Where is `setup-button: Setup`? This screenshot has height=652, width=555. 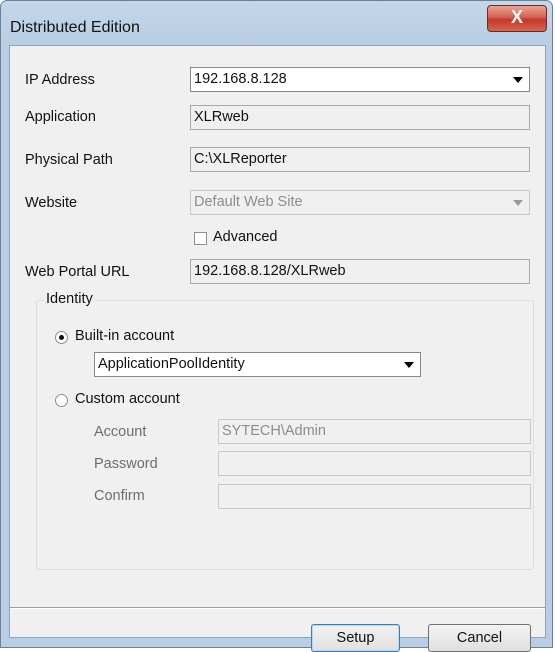 setup-button: Setup is located at coordinates (355, 638).